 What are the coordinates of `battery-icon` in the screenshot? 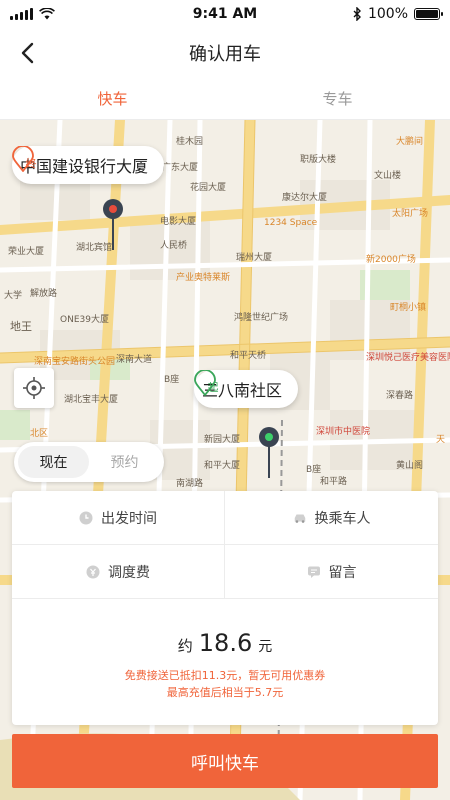 It's located at (428, 14).